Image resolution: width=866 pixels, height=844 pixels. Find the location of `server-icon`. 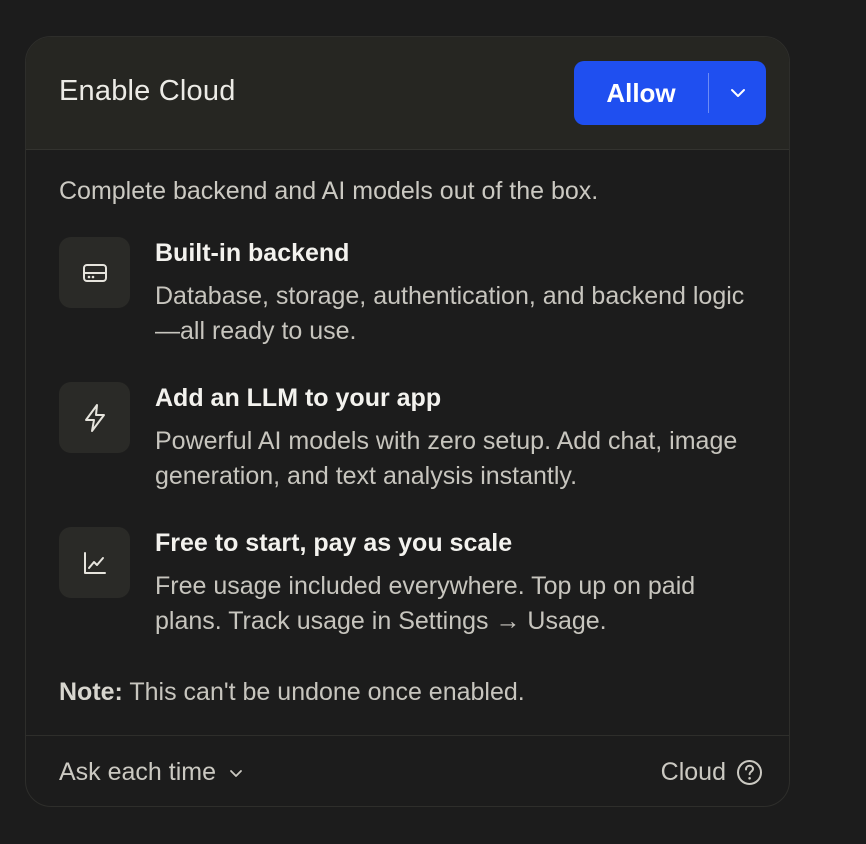

server-icon is located at coordinates (94, 272).